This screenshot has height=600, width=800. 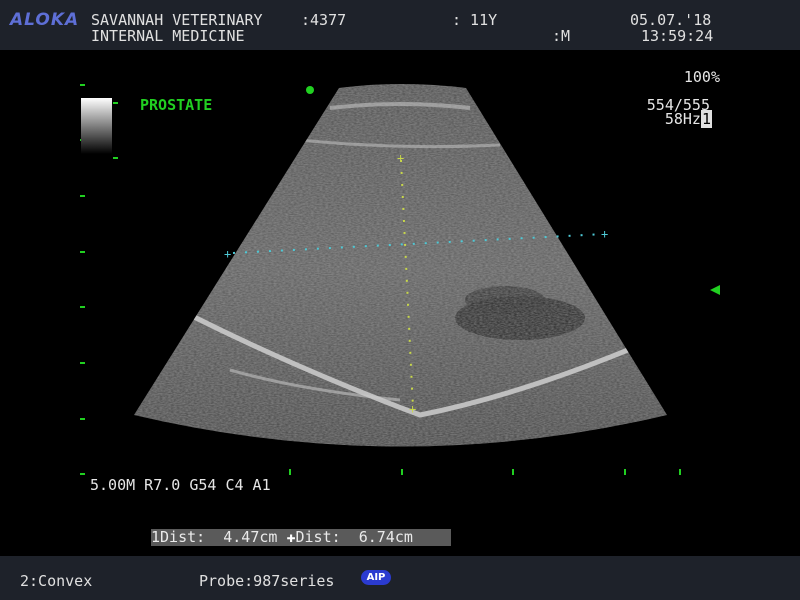 I want to click on caliper-end-marker-1: +, so click(x=604, y=234).